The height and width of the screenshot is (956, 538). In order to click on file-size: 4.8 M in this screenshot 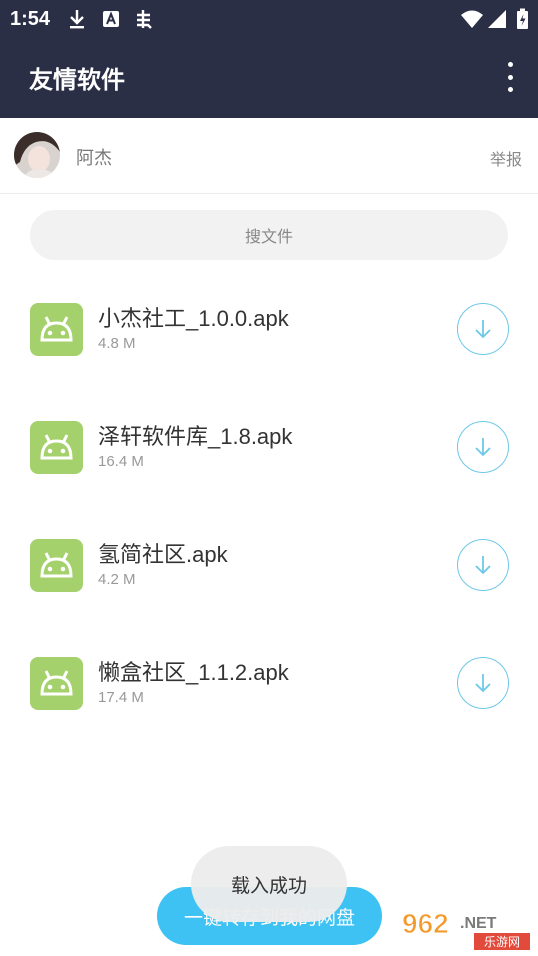, I will do `click(117, 343)`.